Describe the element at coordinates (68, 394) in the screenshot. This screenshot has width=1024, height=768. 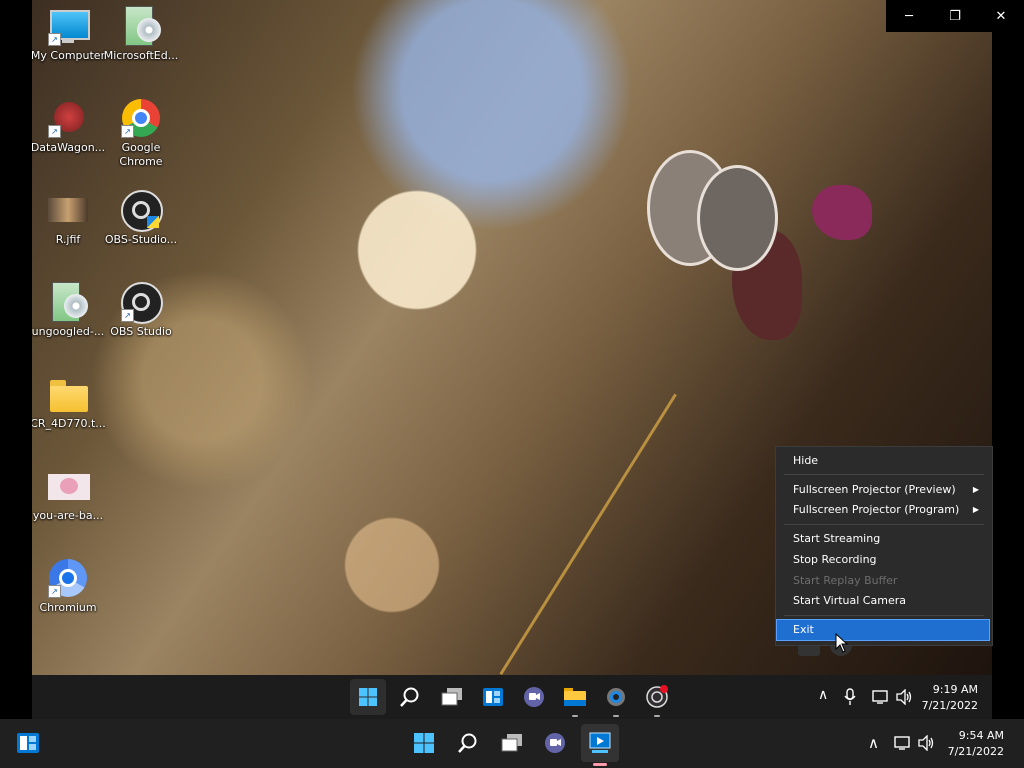
I see `folder-icon` at that location.